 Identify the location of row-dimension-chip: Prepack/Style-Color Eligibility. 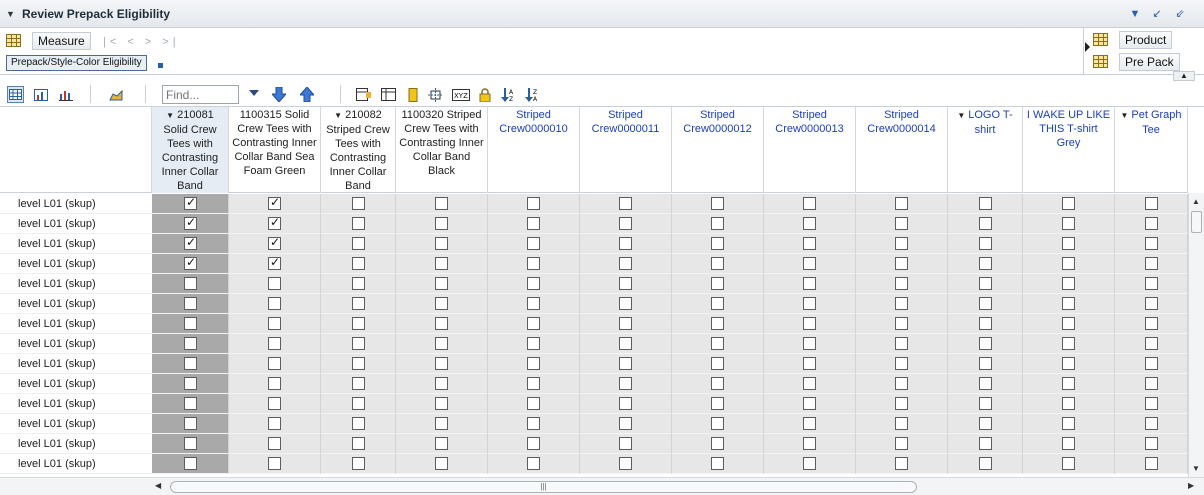
(76, 63).